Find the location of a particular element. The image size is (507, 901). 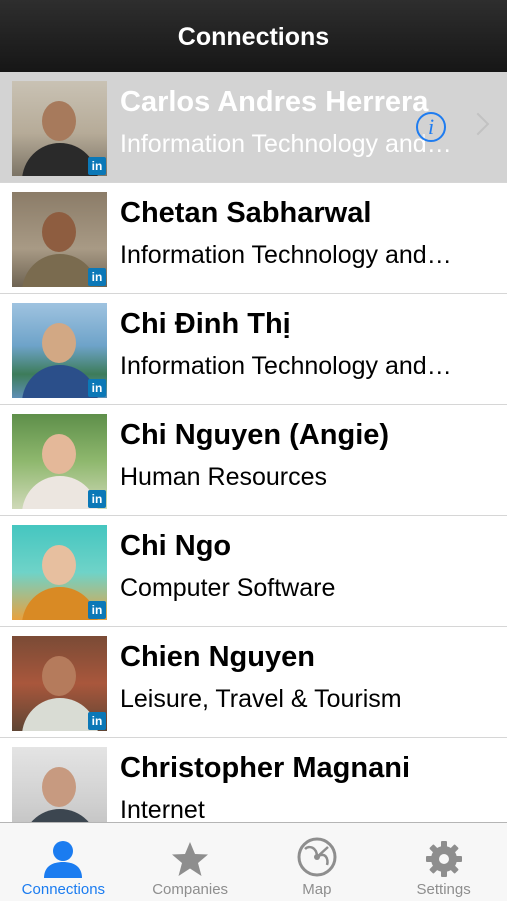

connection-industry: Leisure, Travel & Tourism is located at coordinates (261, 699).